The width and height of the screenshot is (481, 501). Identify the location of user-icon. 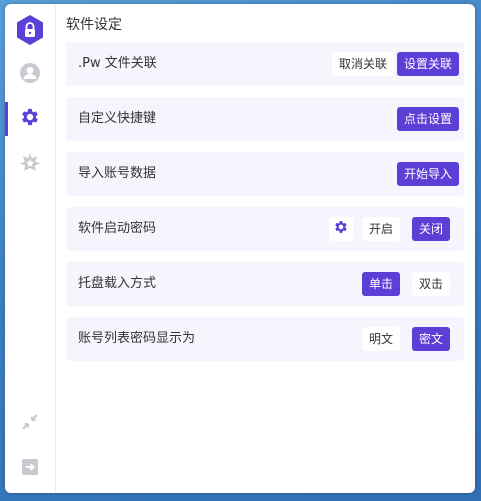
(30, 75).